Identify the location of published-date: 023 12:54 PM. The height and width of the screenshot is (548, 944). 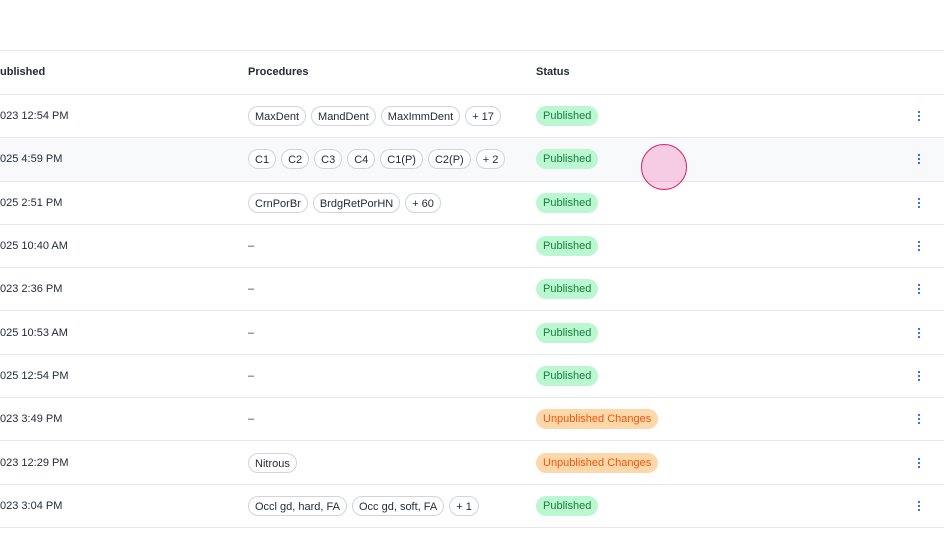
(34, 116).